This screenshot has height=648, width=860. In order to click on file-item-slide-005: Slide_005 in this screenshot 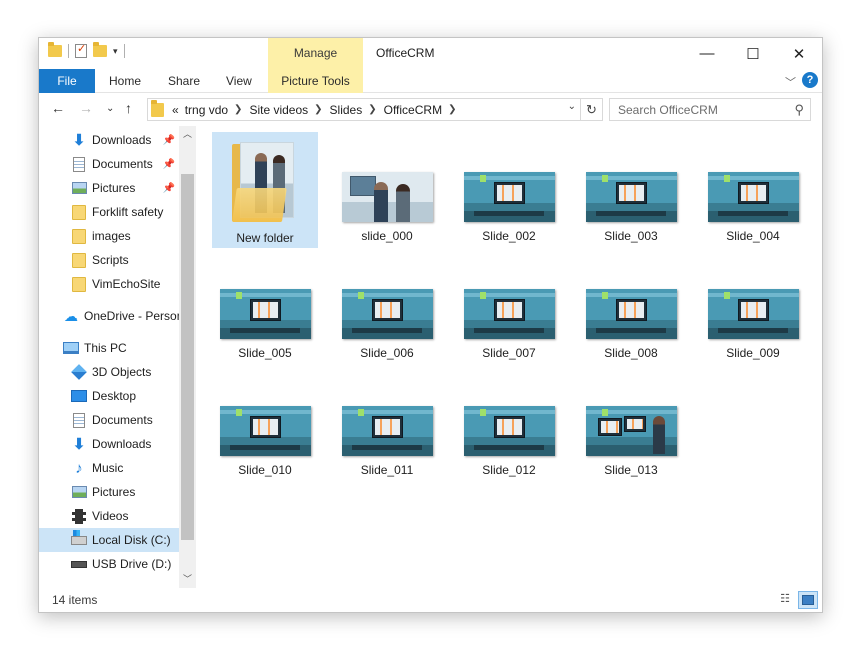, I will do `click(265, 307)`.